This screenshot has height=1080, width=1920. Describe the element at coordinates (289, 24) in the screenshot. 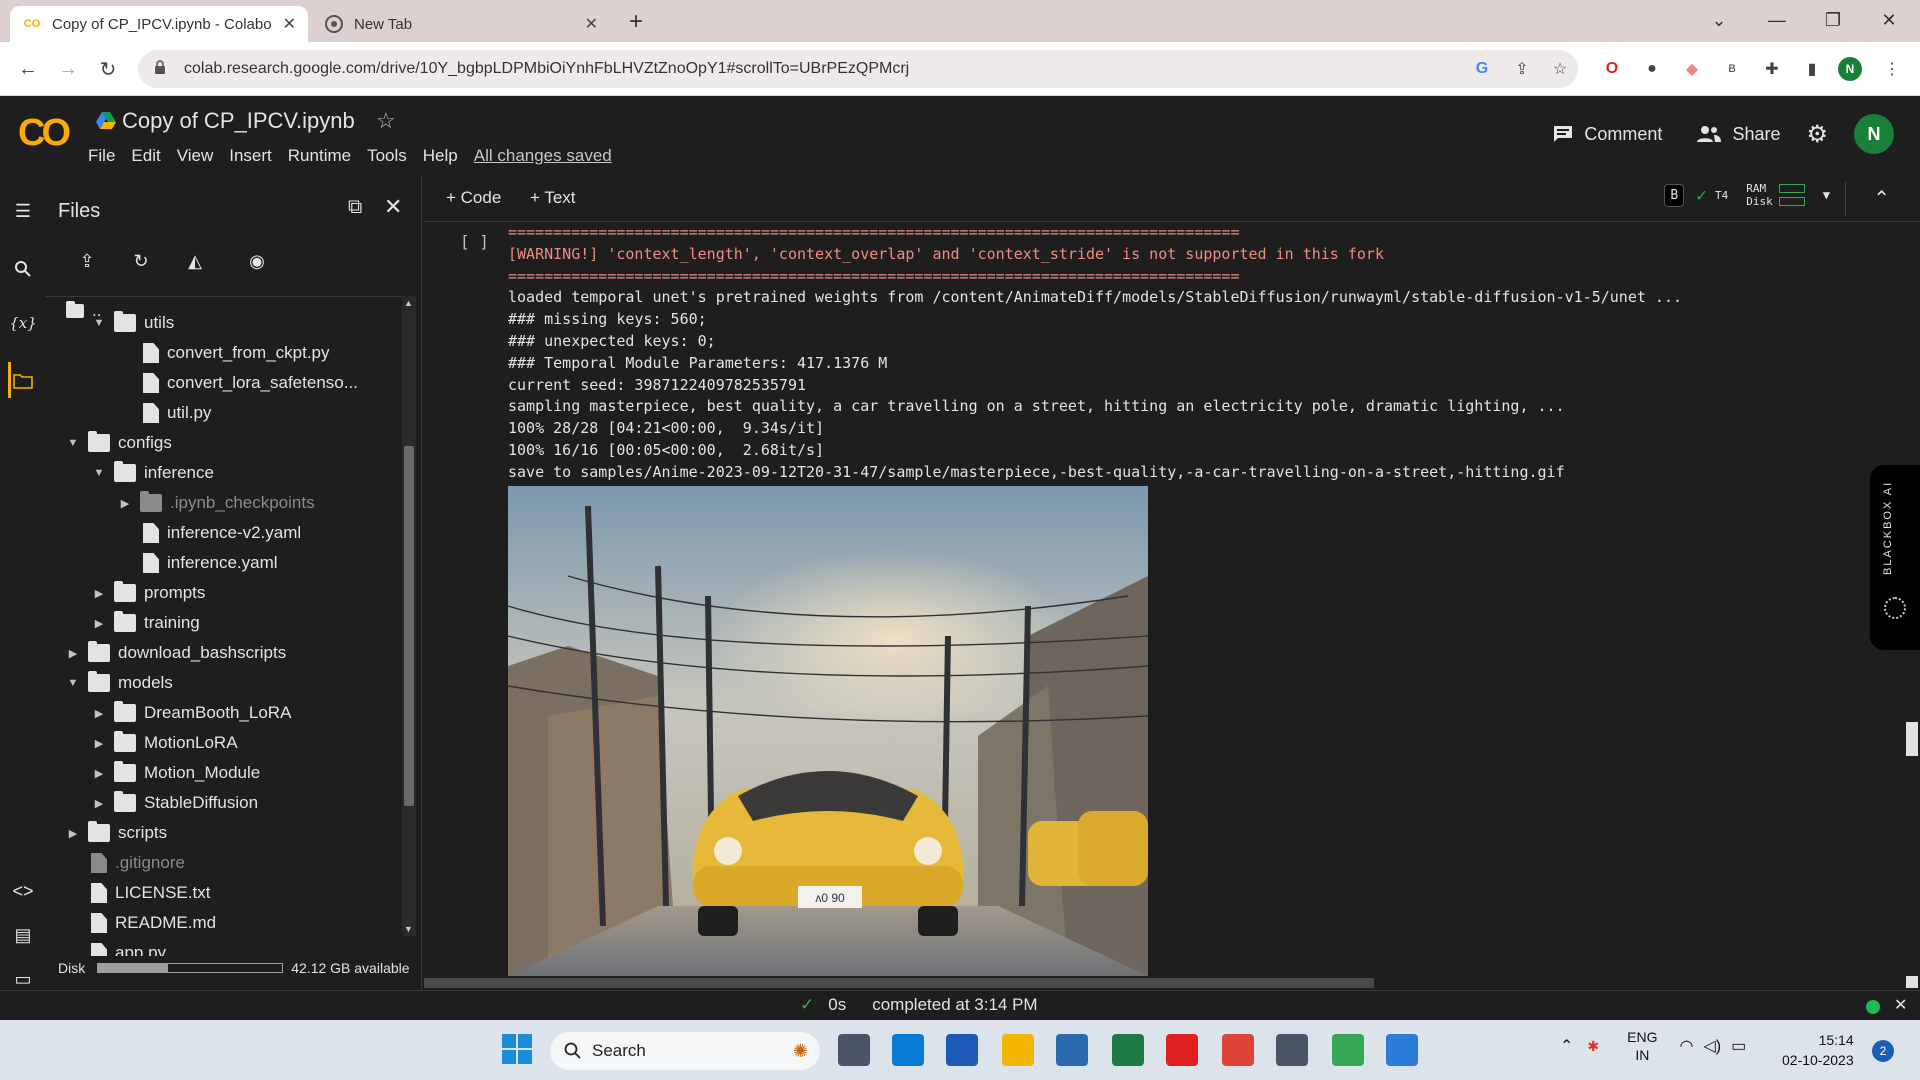

I see `tab-close-icon: ✕` at that location.